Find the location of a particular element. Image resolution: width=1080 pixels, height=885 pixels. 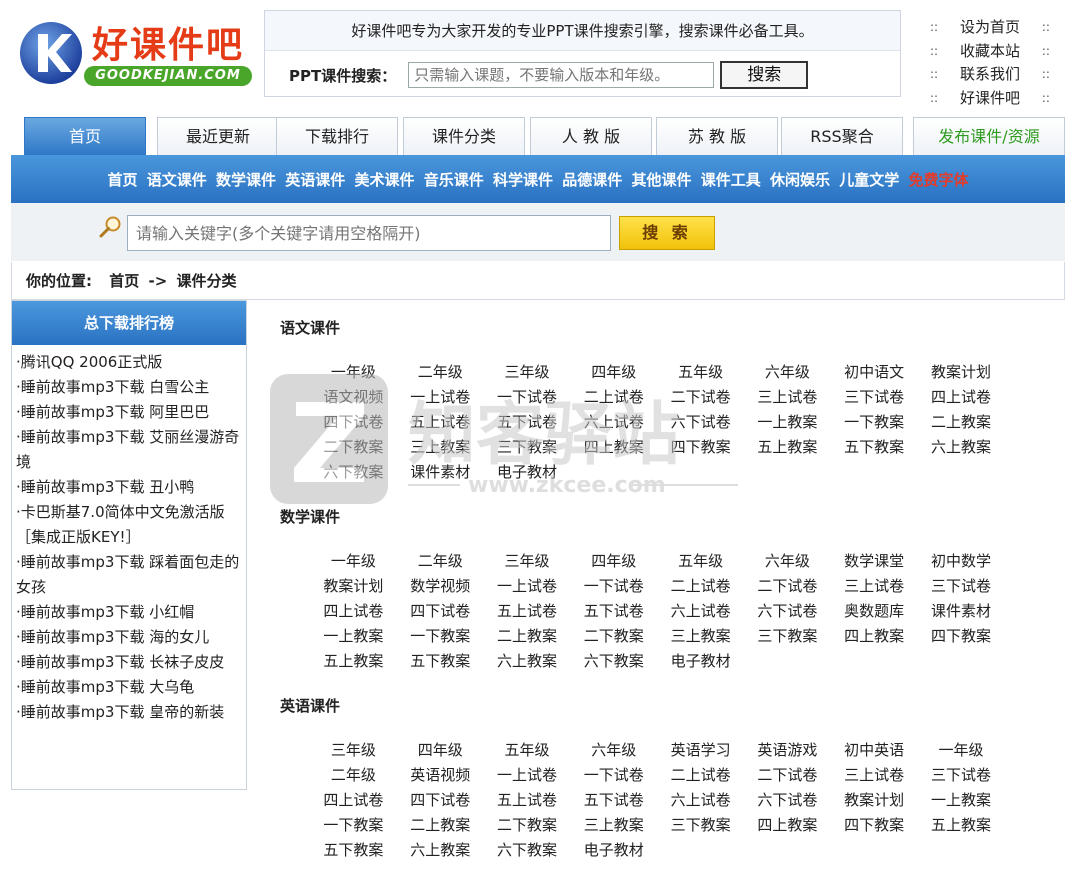

category-link: 四年级 is located at coordinates (613, 561).